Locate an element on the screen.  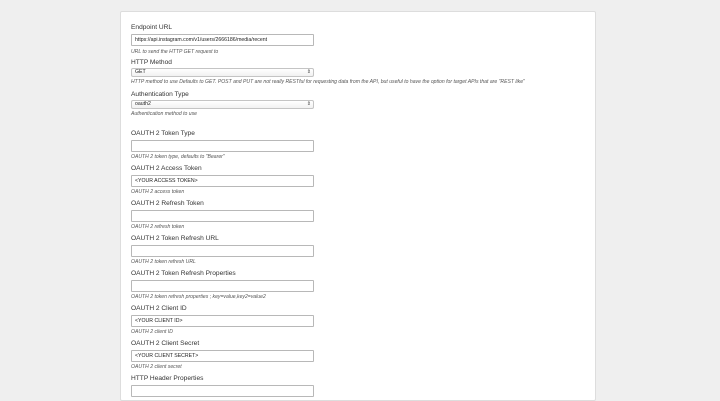
http-header-properties-input is located at coordinates (222, 391).